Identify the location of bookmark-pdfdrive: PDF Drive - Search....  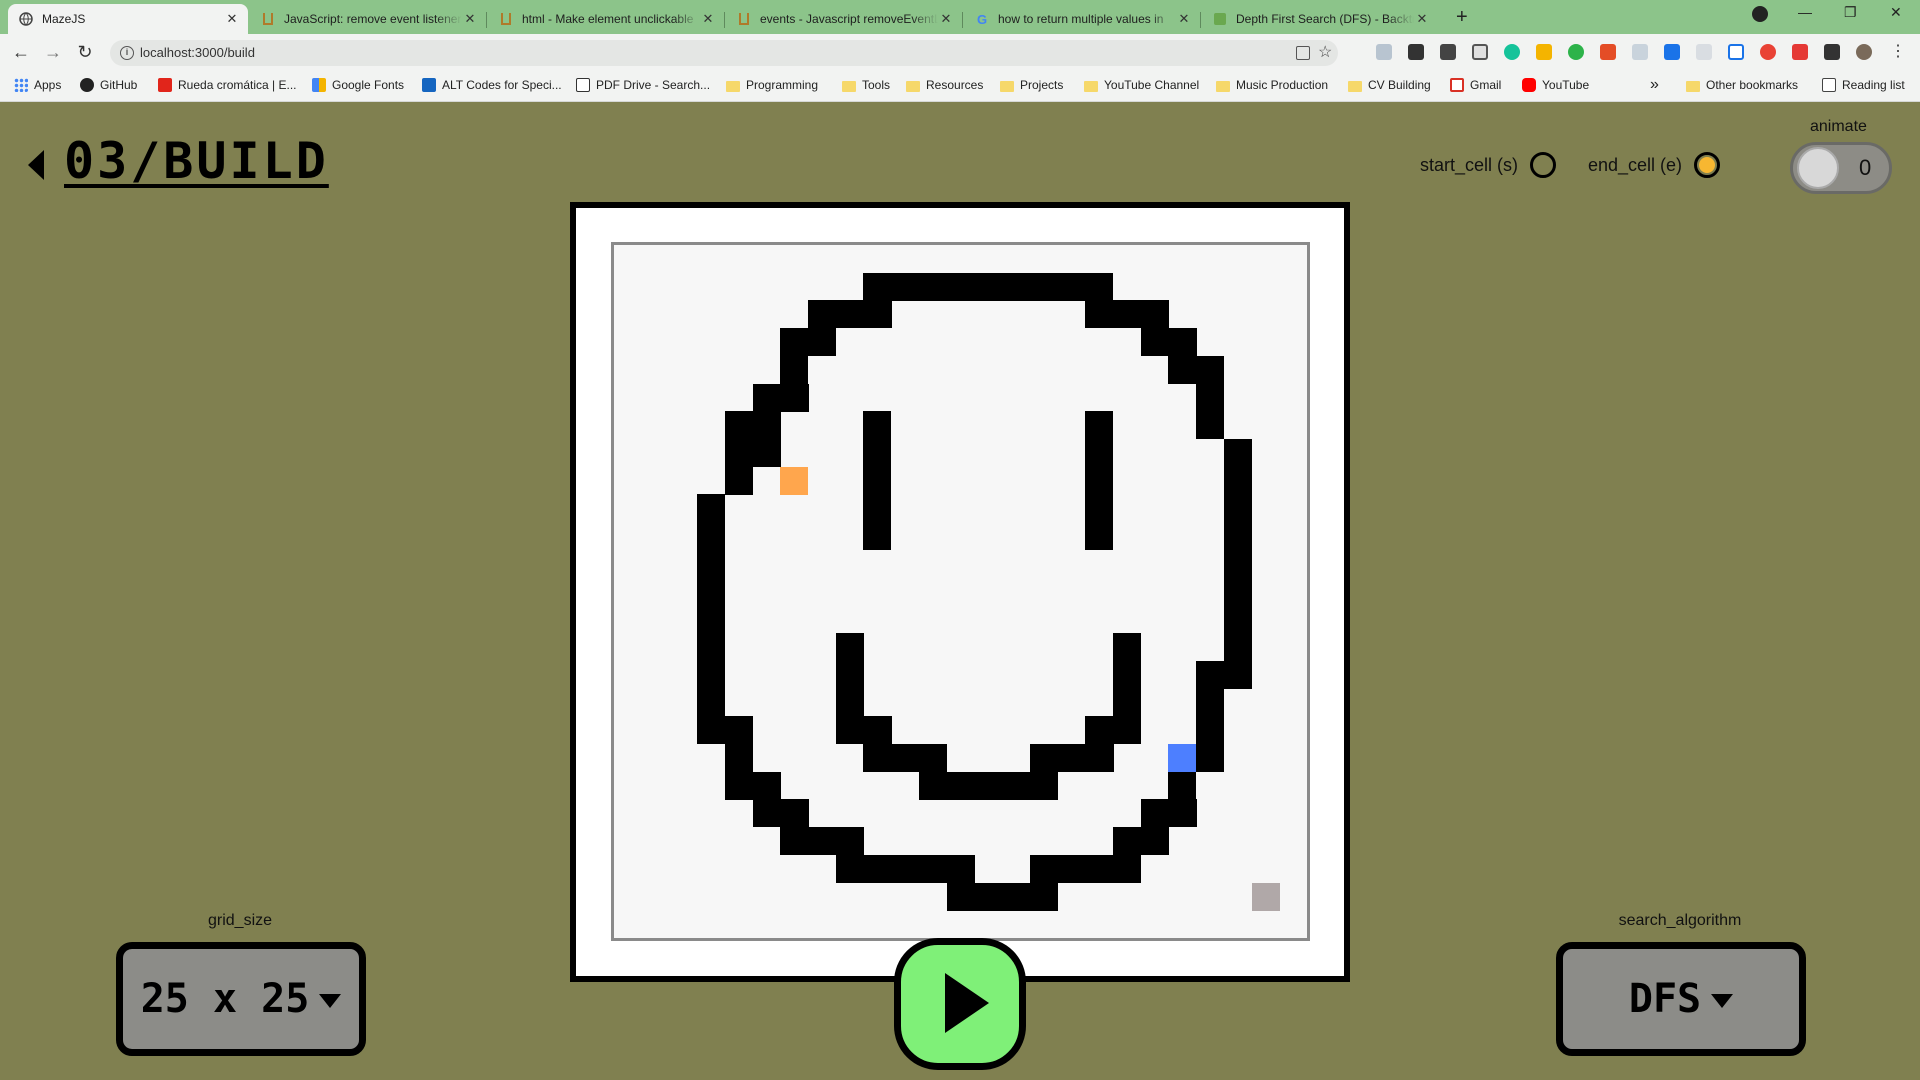
(643, 85).